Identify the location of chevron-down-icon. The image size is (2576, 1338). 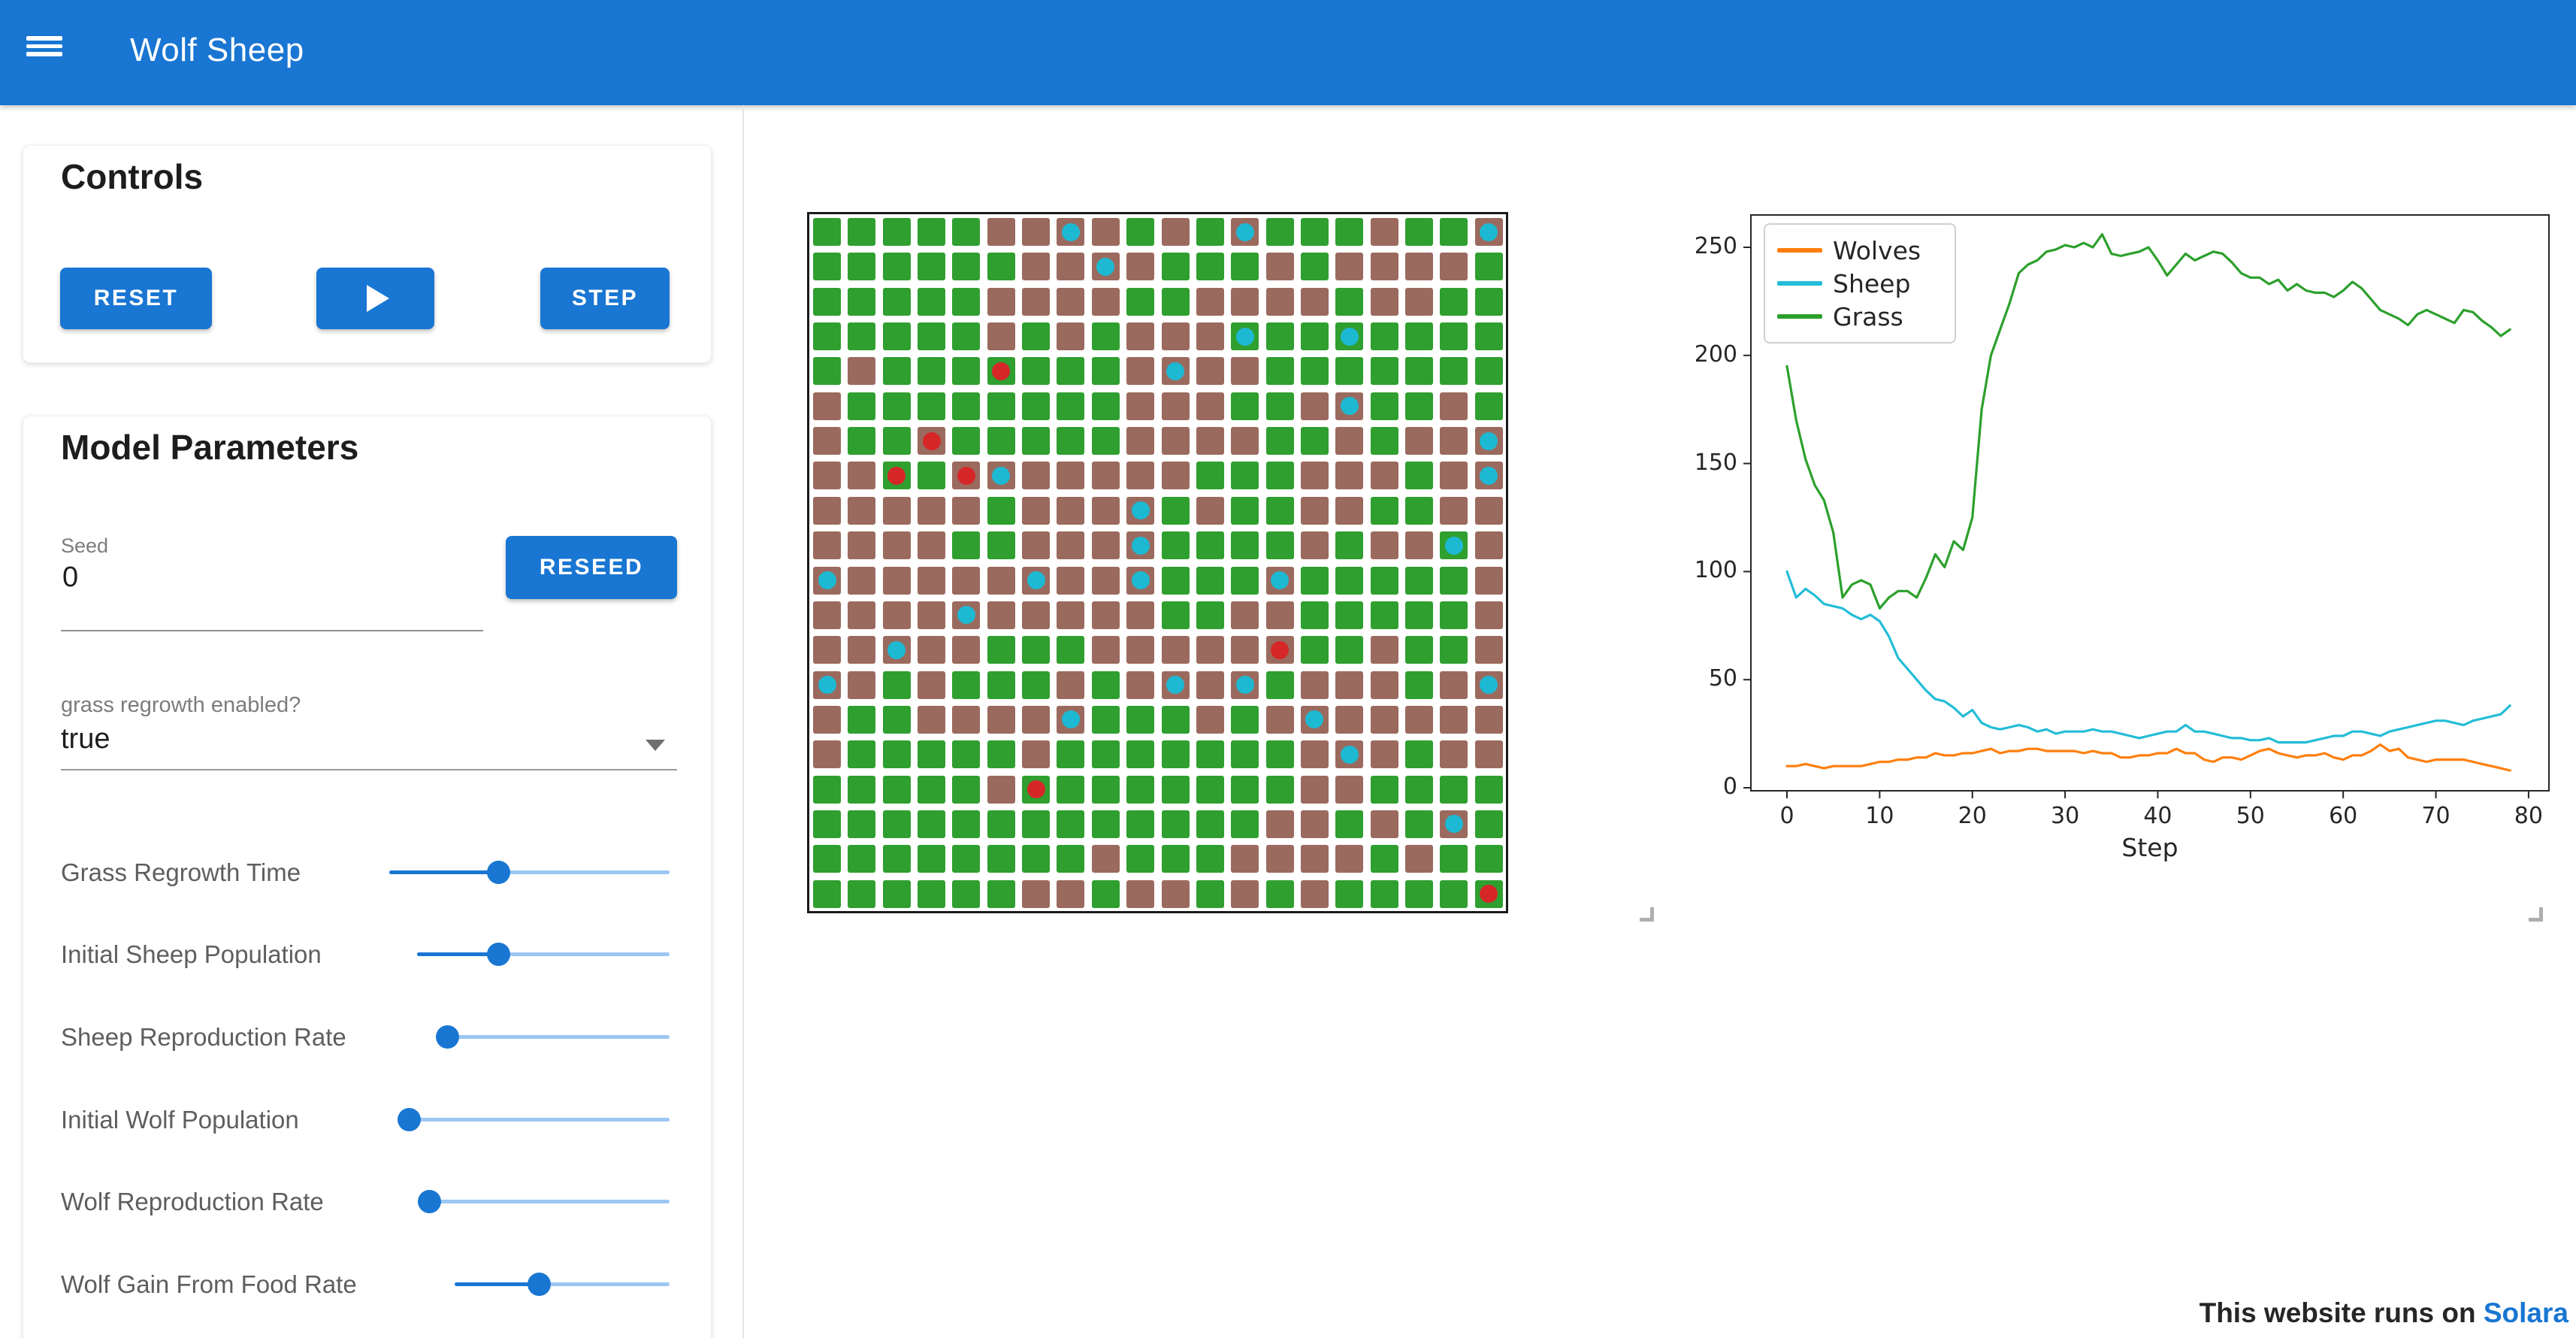
(655, 745).